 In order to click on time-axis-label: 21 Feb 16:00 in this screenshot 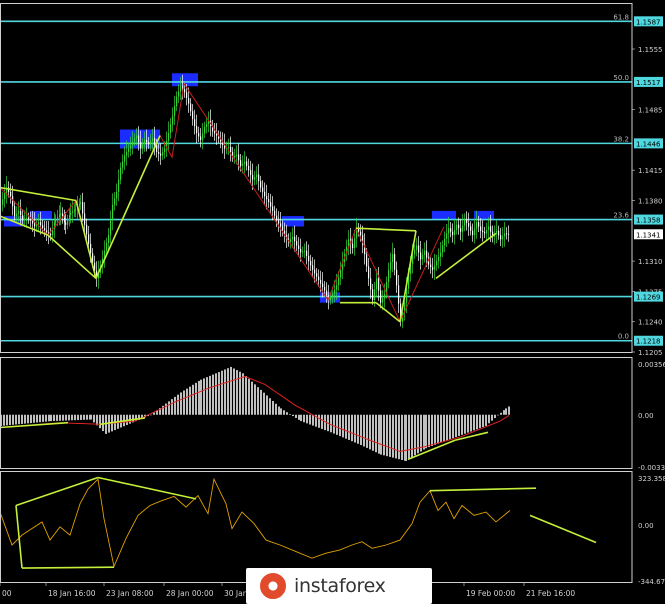, I will do `click(550, 593)`.